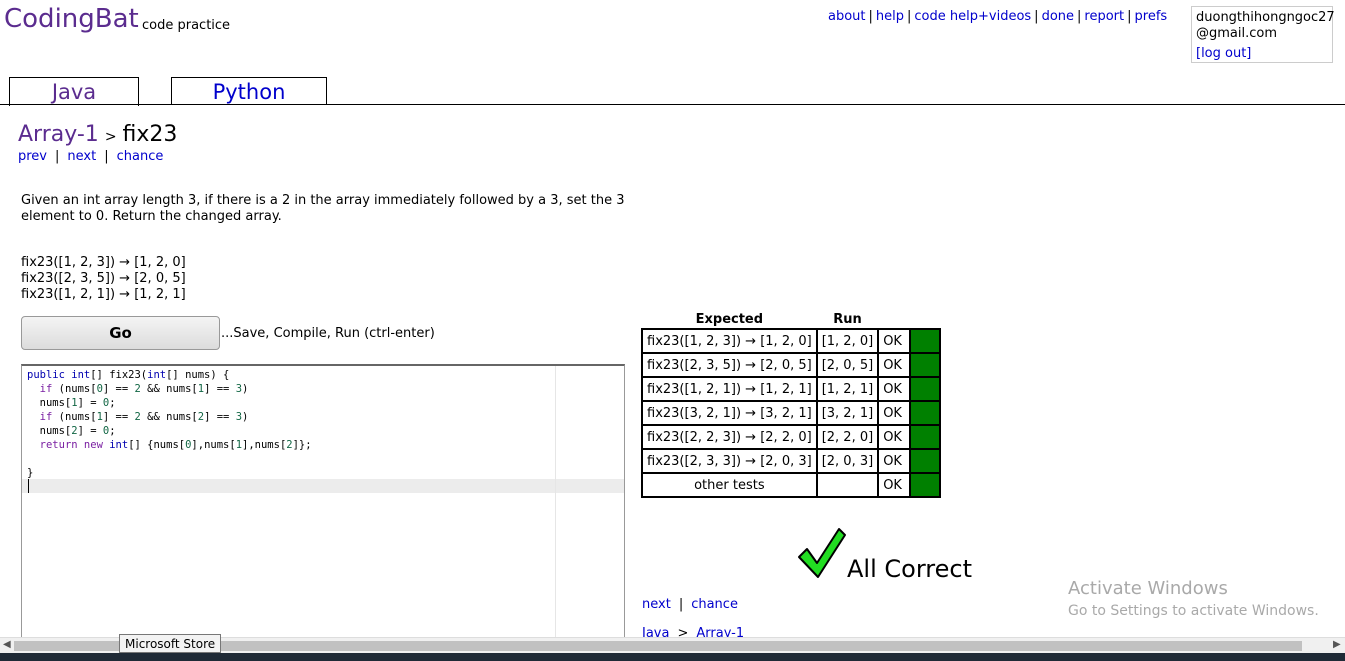 The image size is (1345, 661). What do you see at coordinates (729, 485) in the screenshot?
I see `other-tests-label: other tests` at bounding box center [729, 485].